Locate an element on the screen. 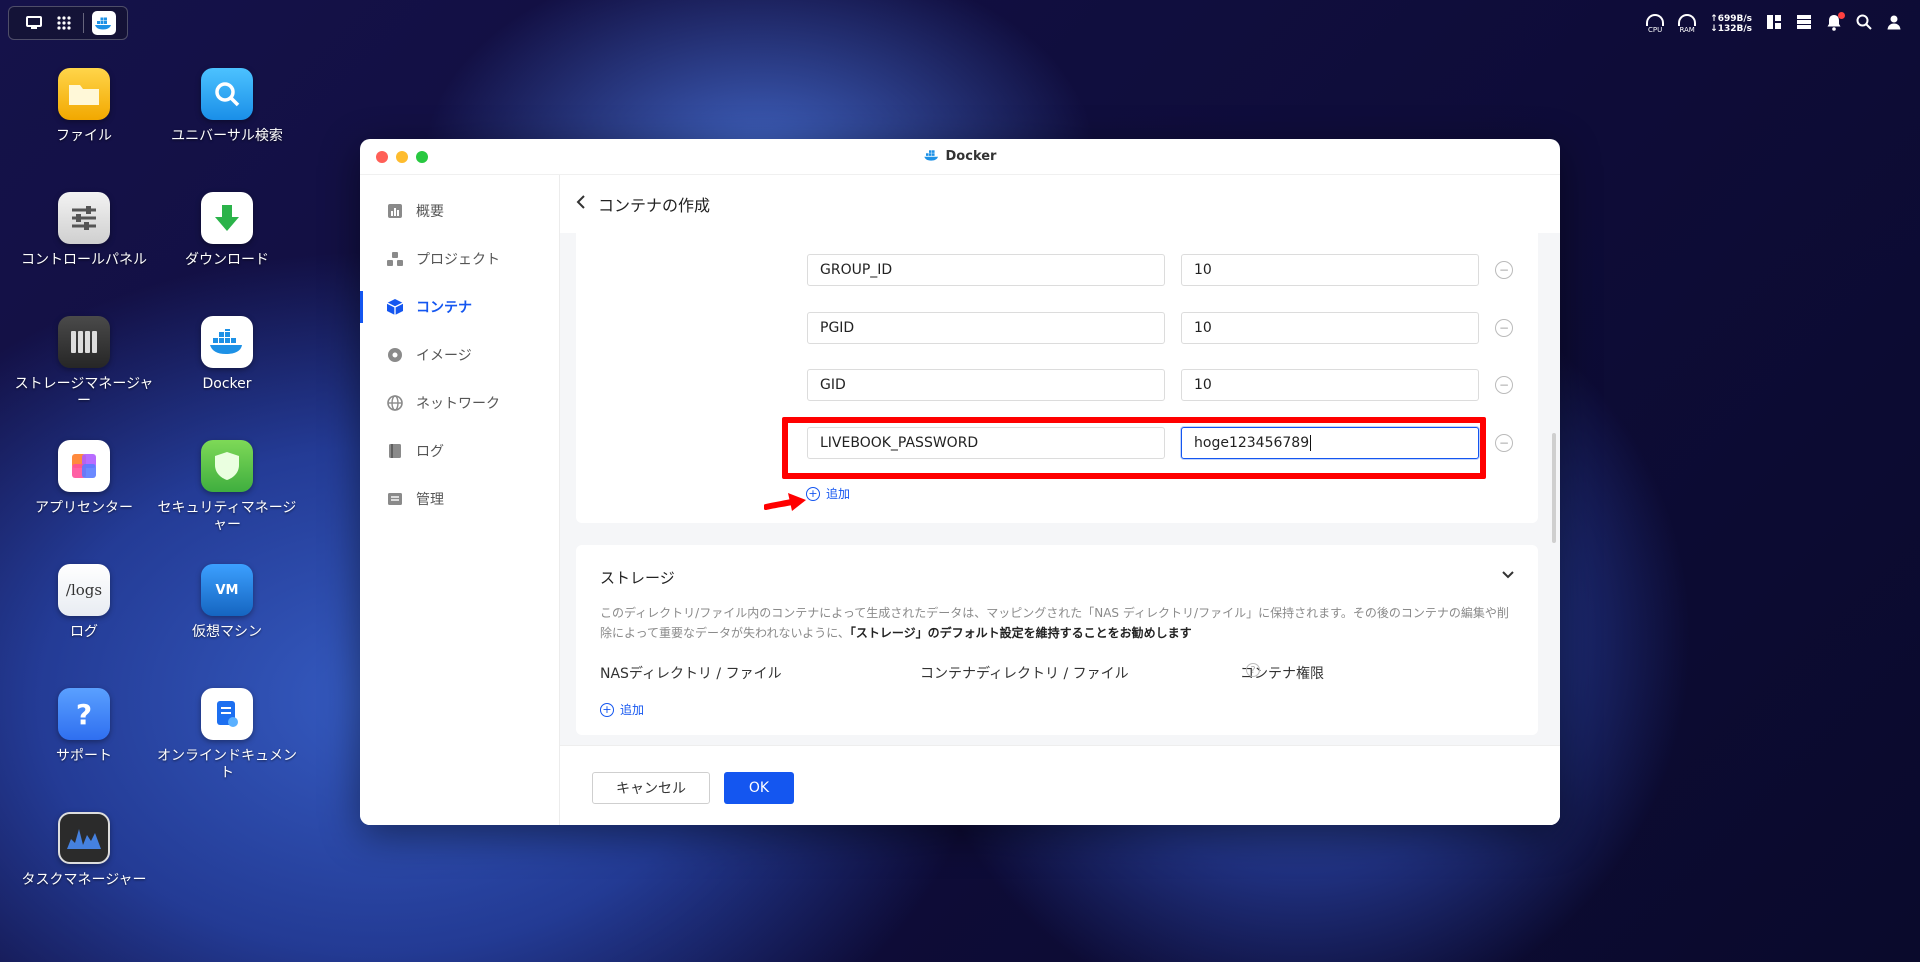 This screenshot has height=962, width=1920. desktop-icon-control-panel: コントロールパネル is located at coordinates (84, 230).